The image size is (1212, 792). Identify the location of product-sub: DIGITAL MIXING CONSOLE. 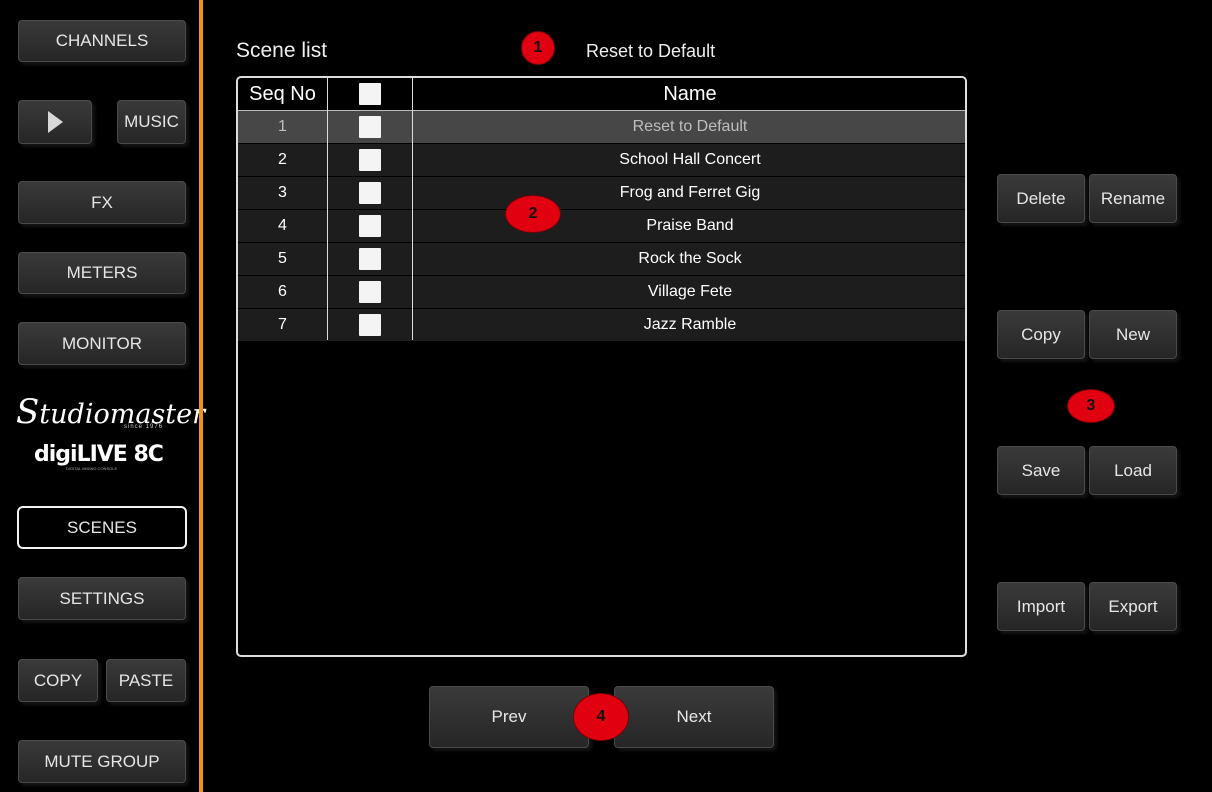
(92, 468).